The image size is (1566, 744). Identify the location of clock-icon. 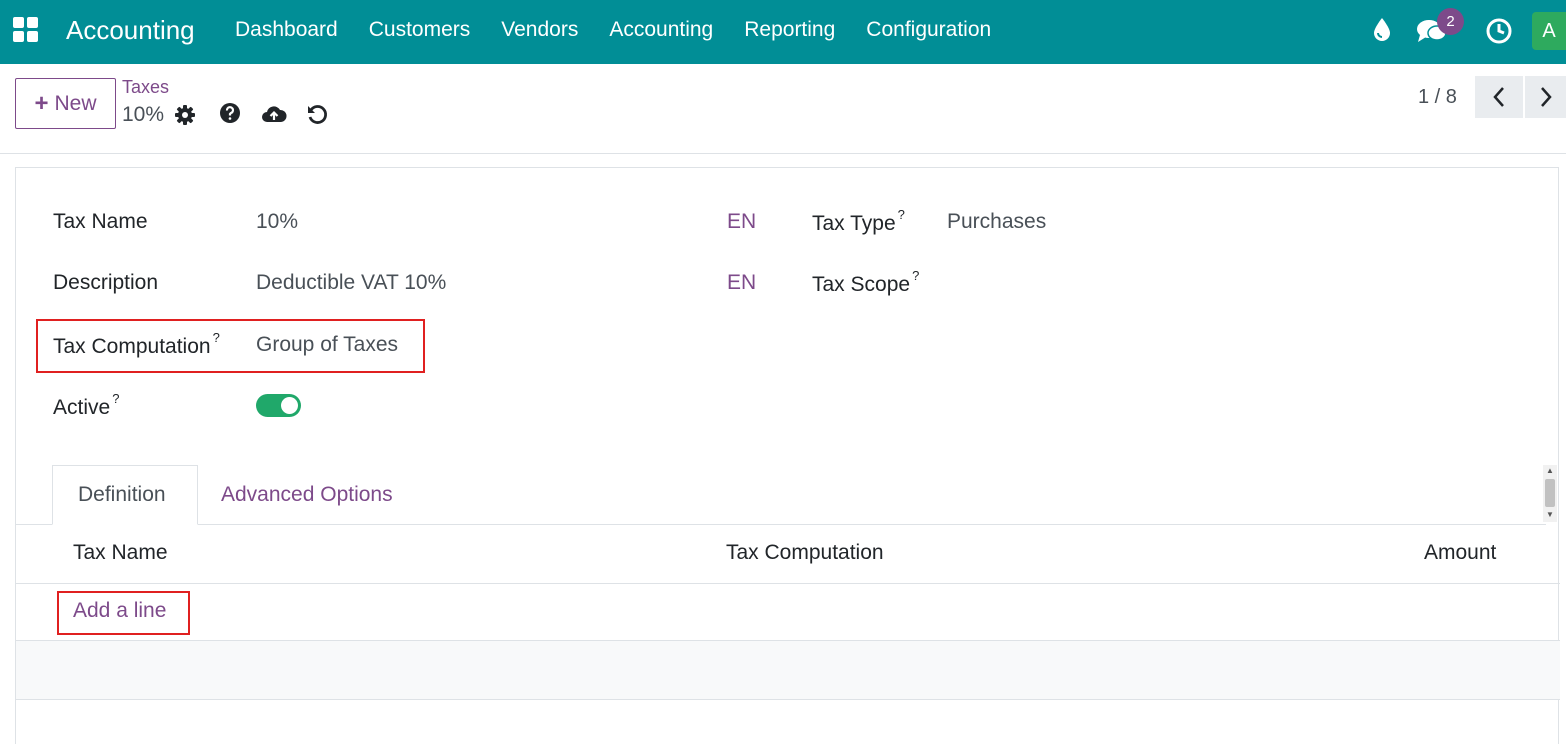
(1499, 31).